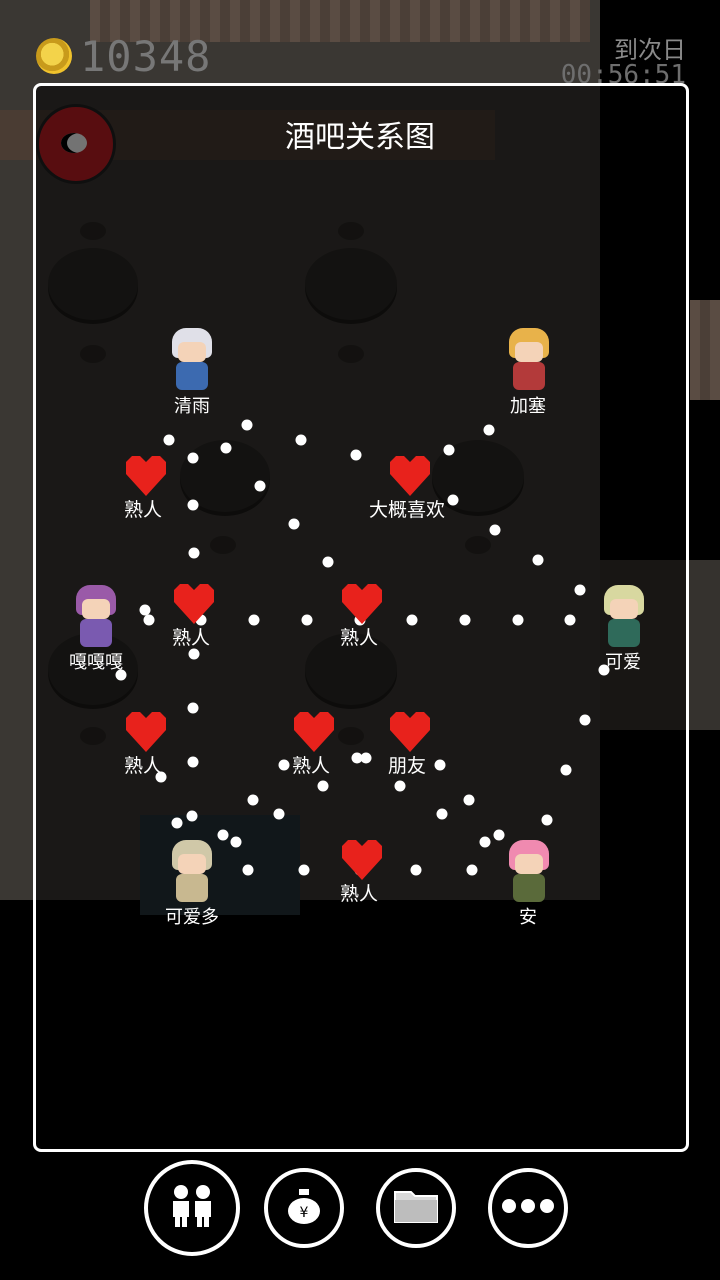 The height and width of the screenshot is (1280, 720). What do you see at coordinates (407, 766) in the screenshot?
I see `relation-label: 朋友` at bounding box center [407, 766].